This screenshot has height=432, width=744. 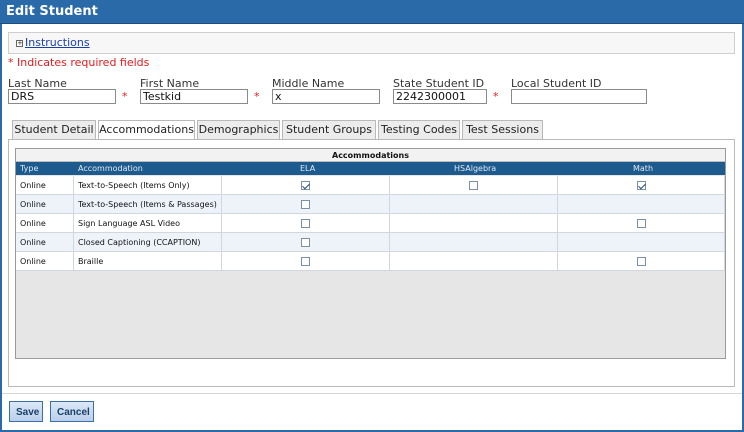 I want to click on column-header-math: Math, so click(x=643, y=168).